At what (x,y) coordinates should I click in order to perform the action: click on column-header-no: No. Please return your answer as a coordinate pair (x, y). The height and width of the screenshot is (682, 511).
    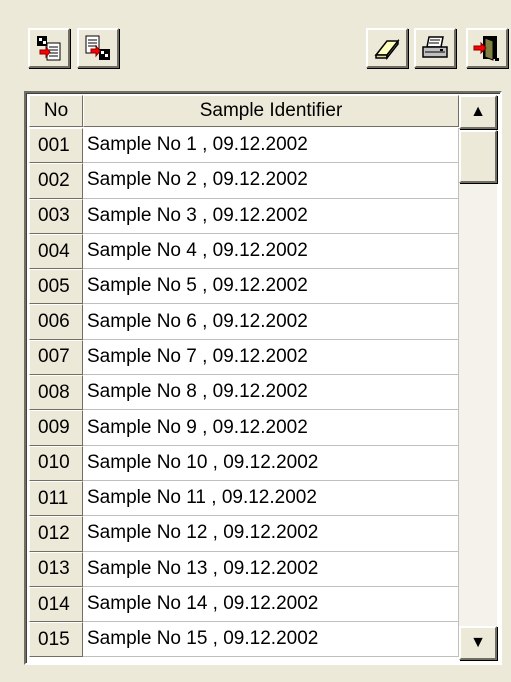
    Looking at the image, I should click on (56, 111).